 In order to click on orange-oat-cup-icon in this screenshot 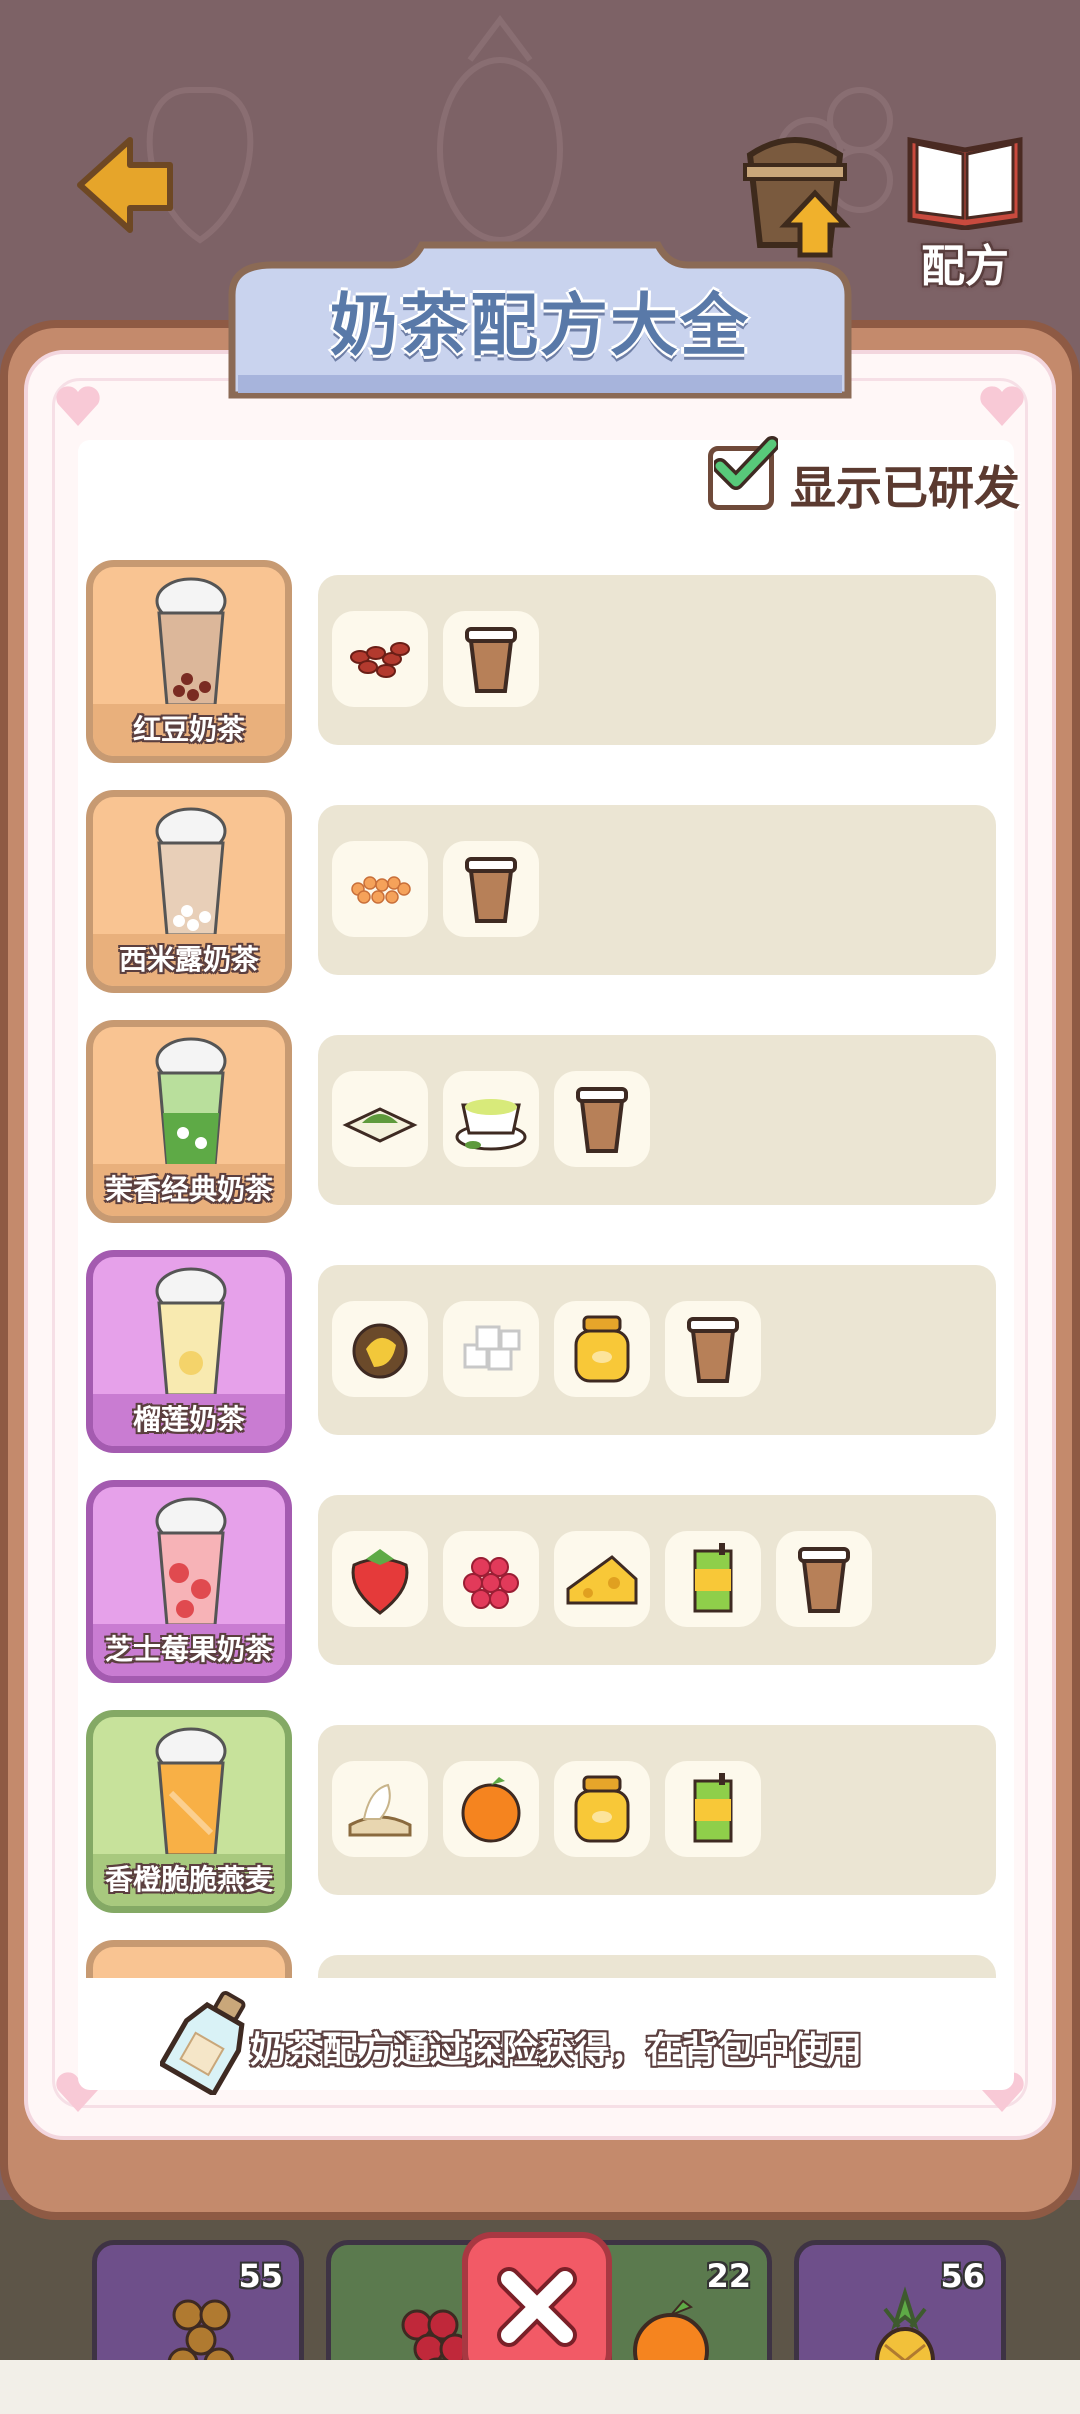, I will do `click(191, 1792)`.